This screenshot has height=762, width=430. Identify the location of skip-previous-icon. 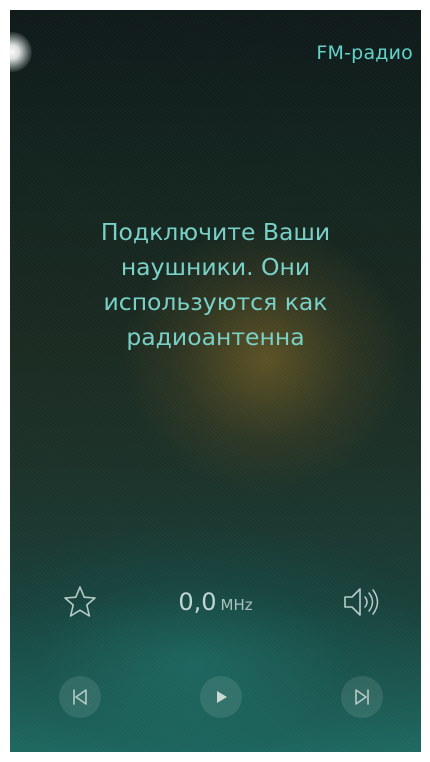
(80, 697).